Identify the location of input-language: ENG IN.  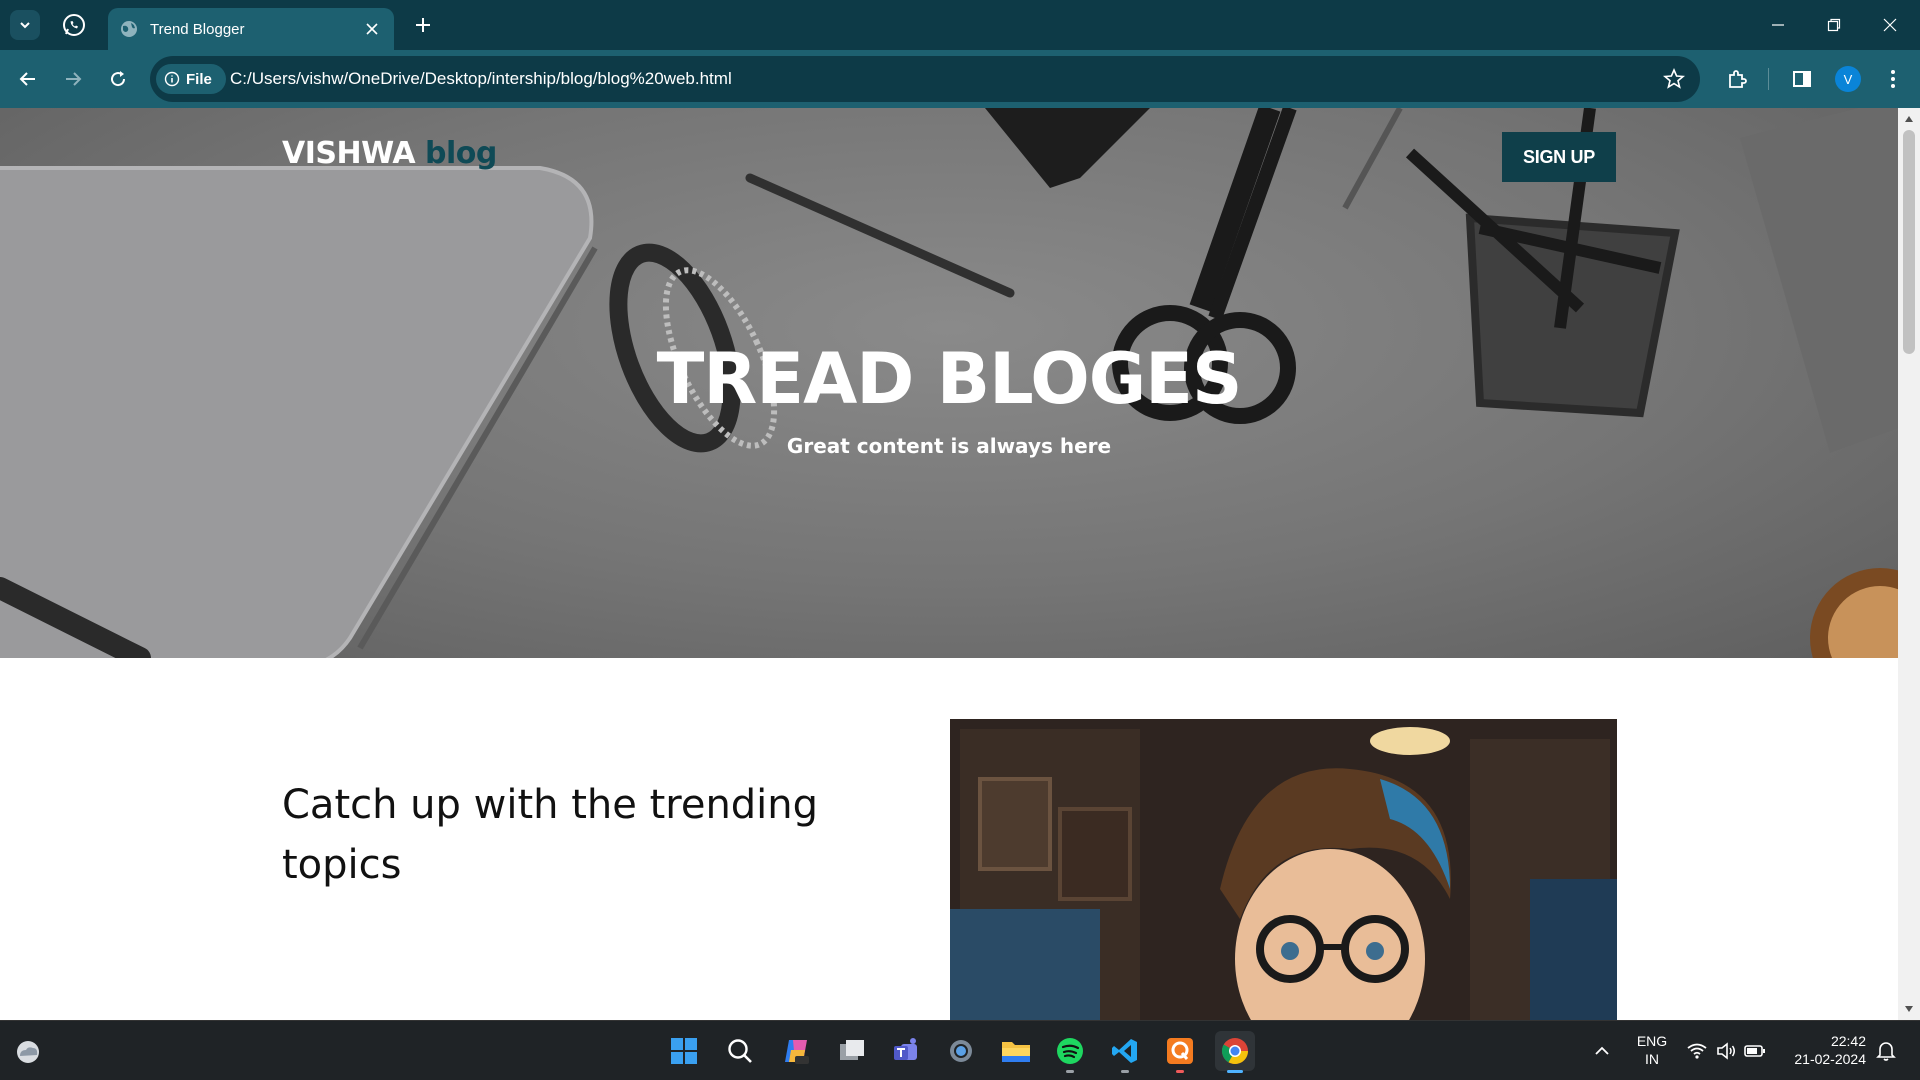
(1652, 1050).